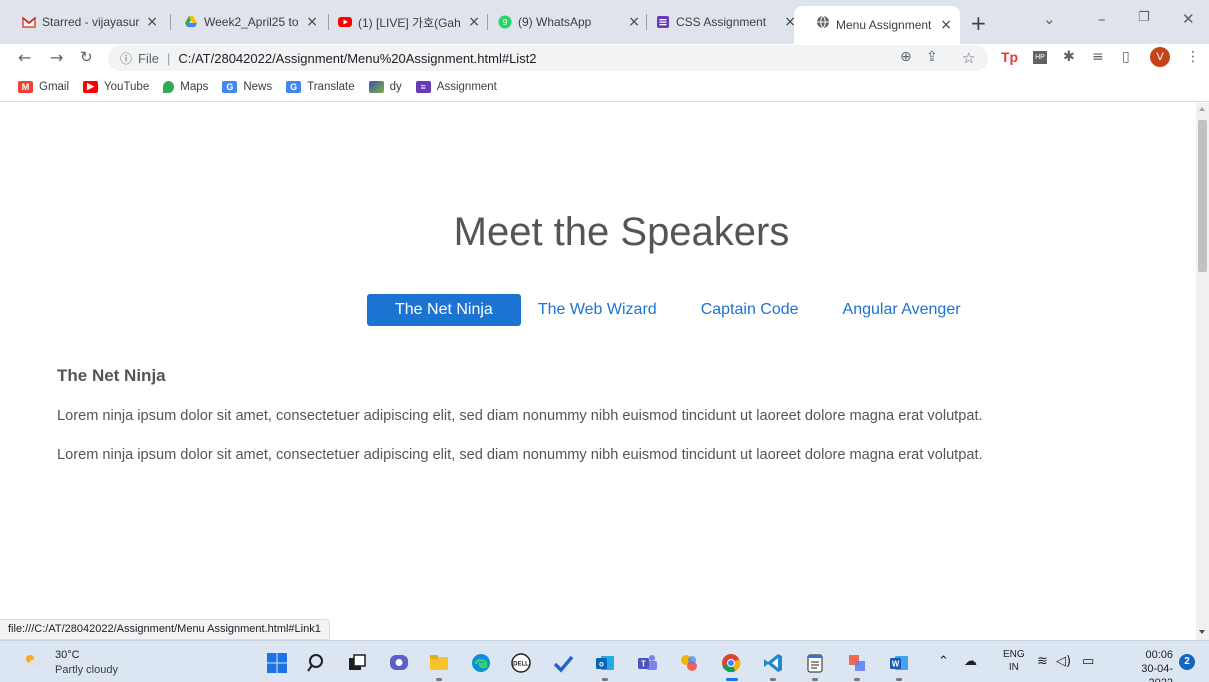 The image size is (1209, 682). Describe the element at coordinates (823, 22) in the screenshot. I see `globe-icon` at that location.